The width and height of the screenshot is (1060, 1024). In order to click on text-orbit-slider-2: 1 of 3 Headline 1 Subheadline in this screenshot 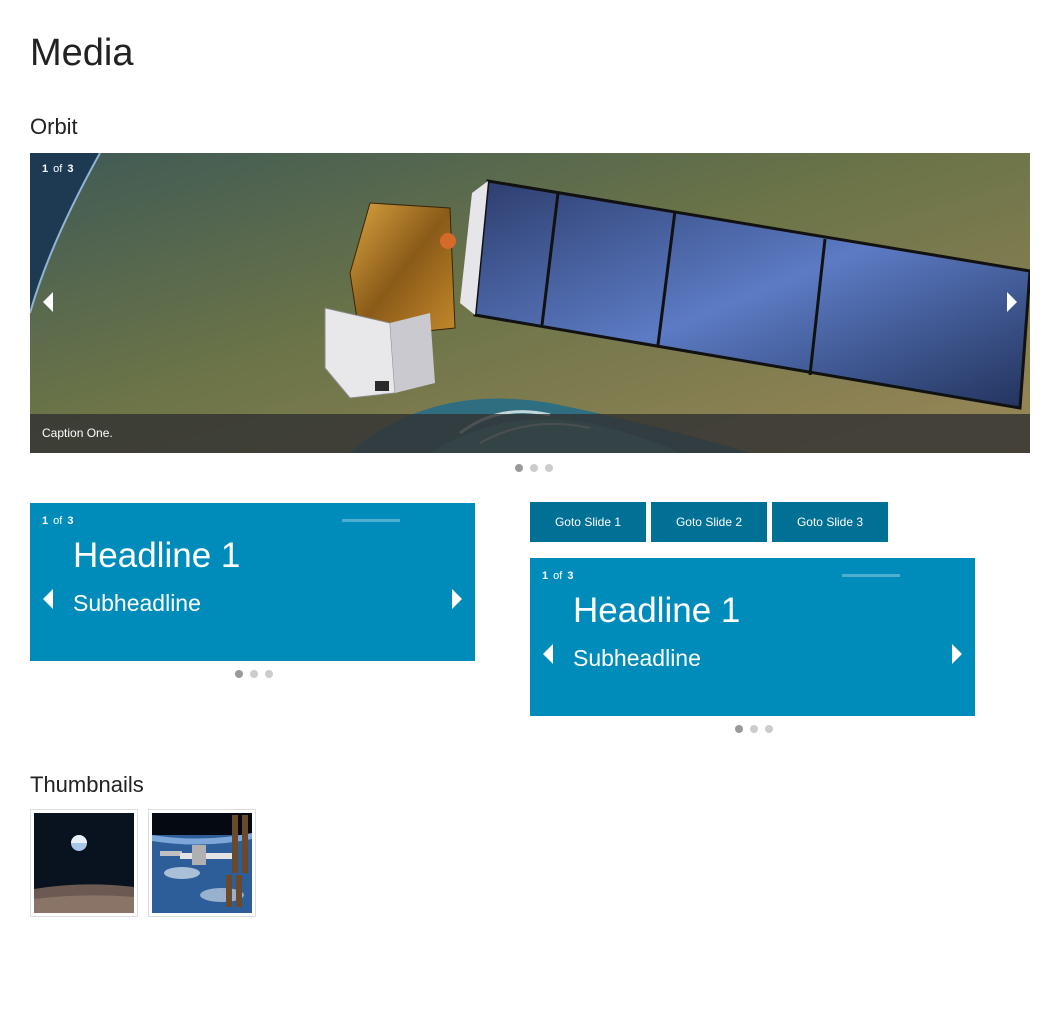, I will do `click(752, 637)`.